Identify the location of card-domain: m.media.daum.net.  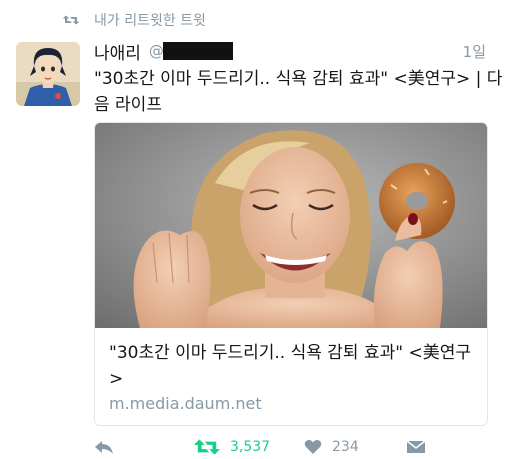
(185, 403).